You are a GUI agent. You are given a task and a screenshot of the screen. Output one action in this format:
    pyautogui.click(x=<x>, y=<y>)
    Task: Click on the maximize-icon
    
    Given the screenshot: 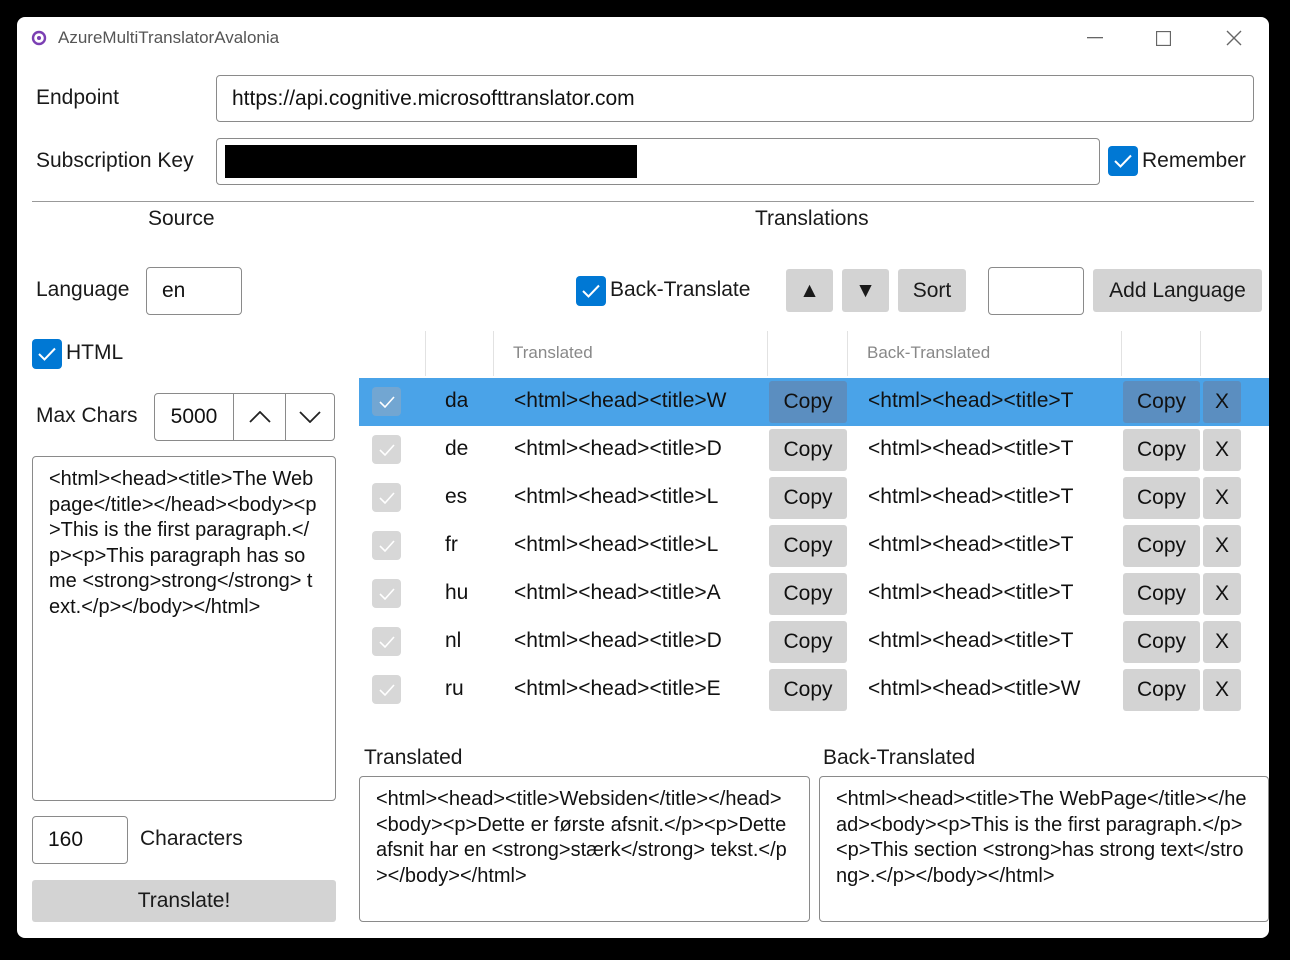 What is the action you would take?
    pyautogui.click(x=1163, y=38)
    